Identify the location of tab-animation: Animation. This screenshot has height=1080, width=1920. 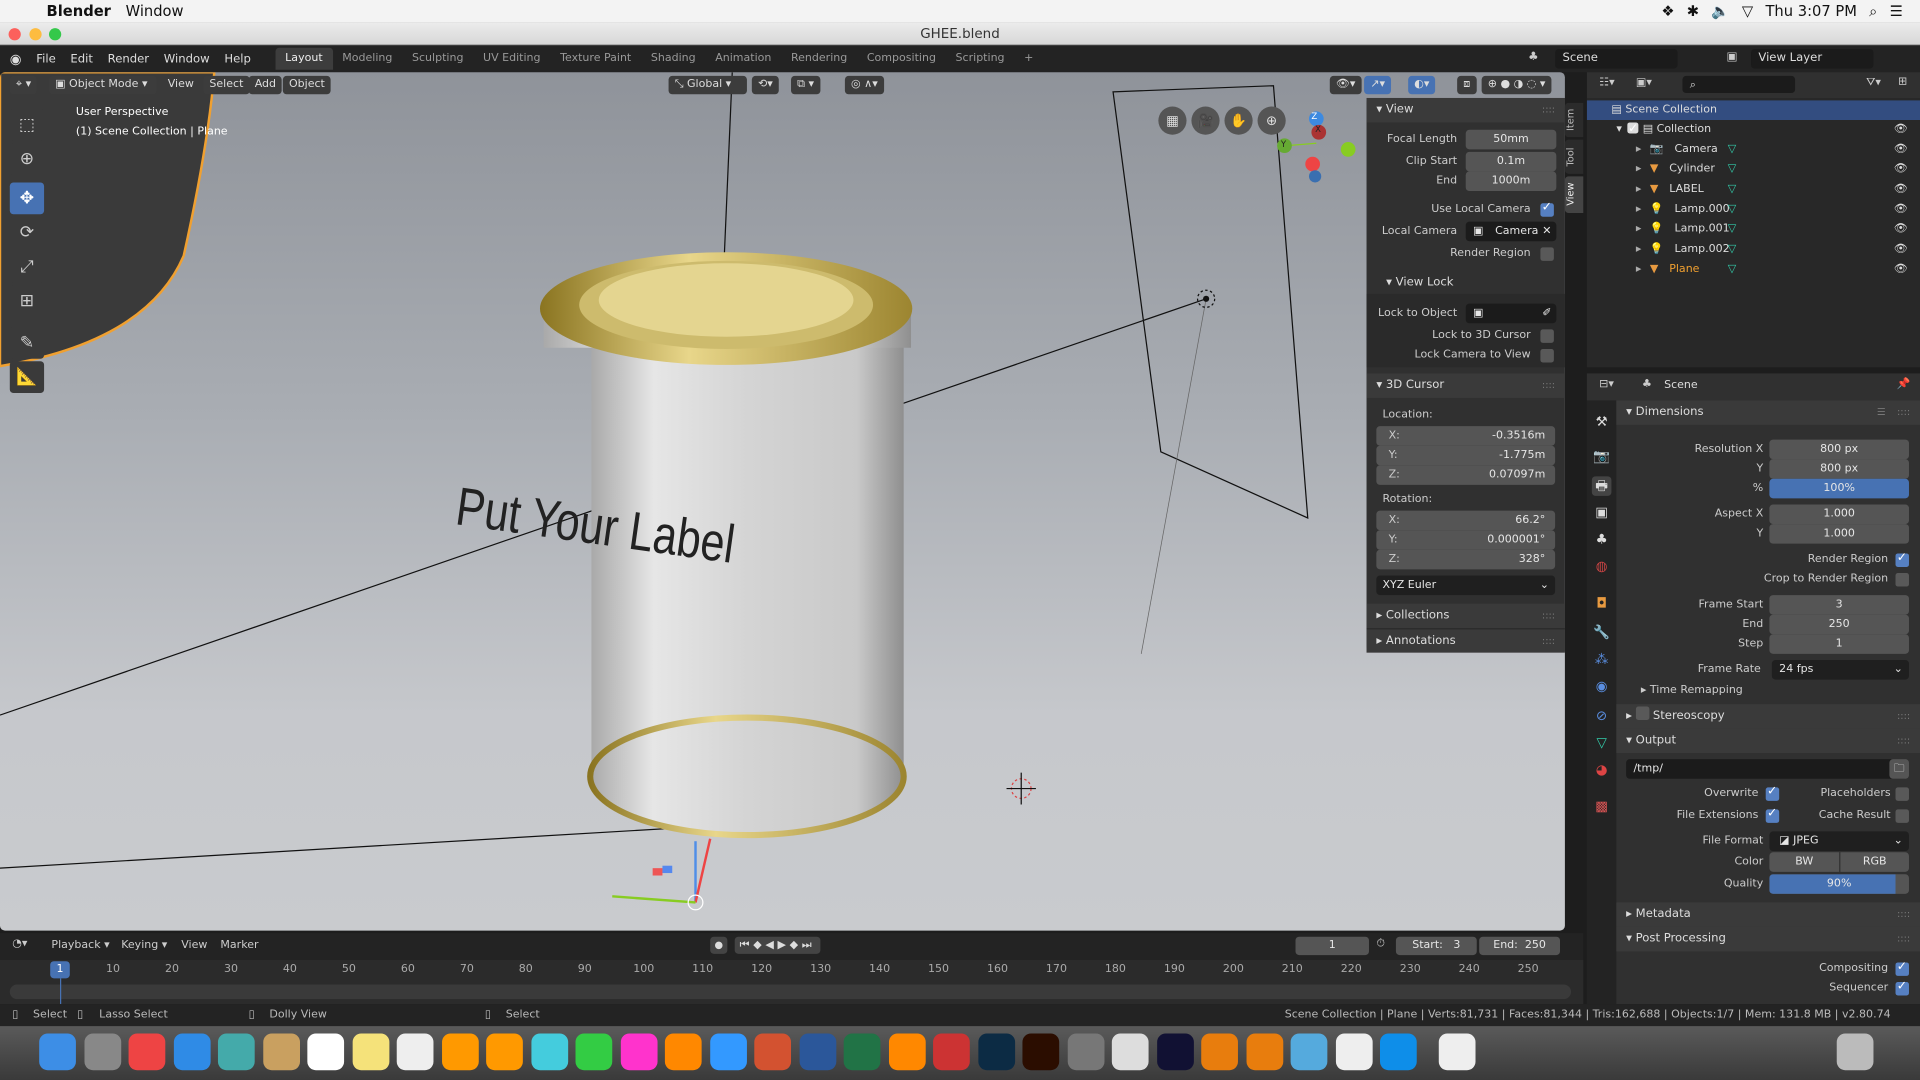
(743, 59).